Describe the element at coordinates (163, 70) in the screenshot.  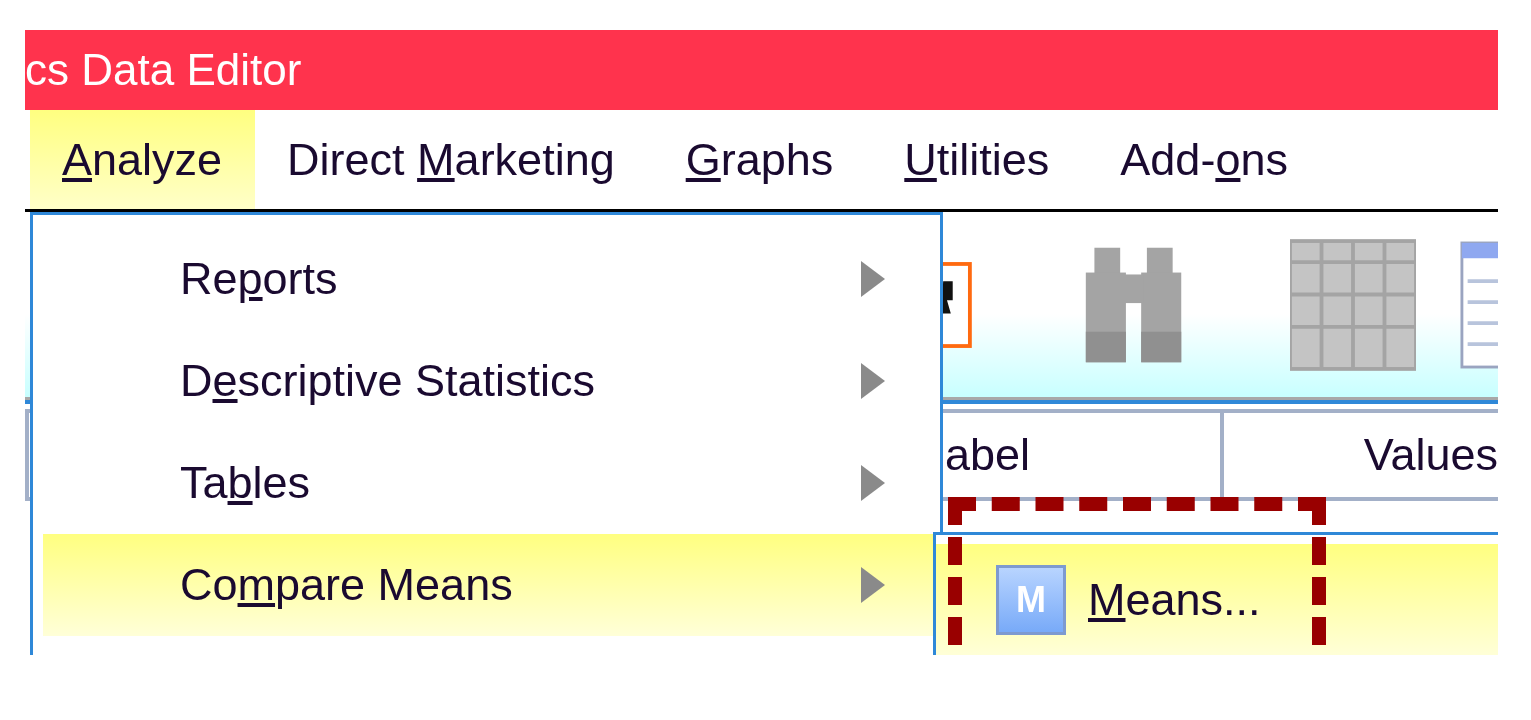
I see `window-title: cs Data Editor` at that location.